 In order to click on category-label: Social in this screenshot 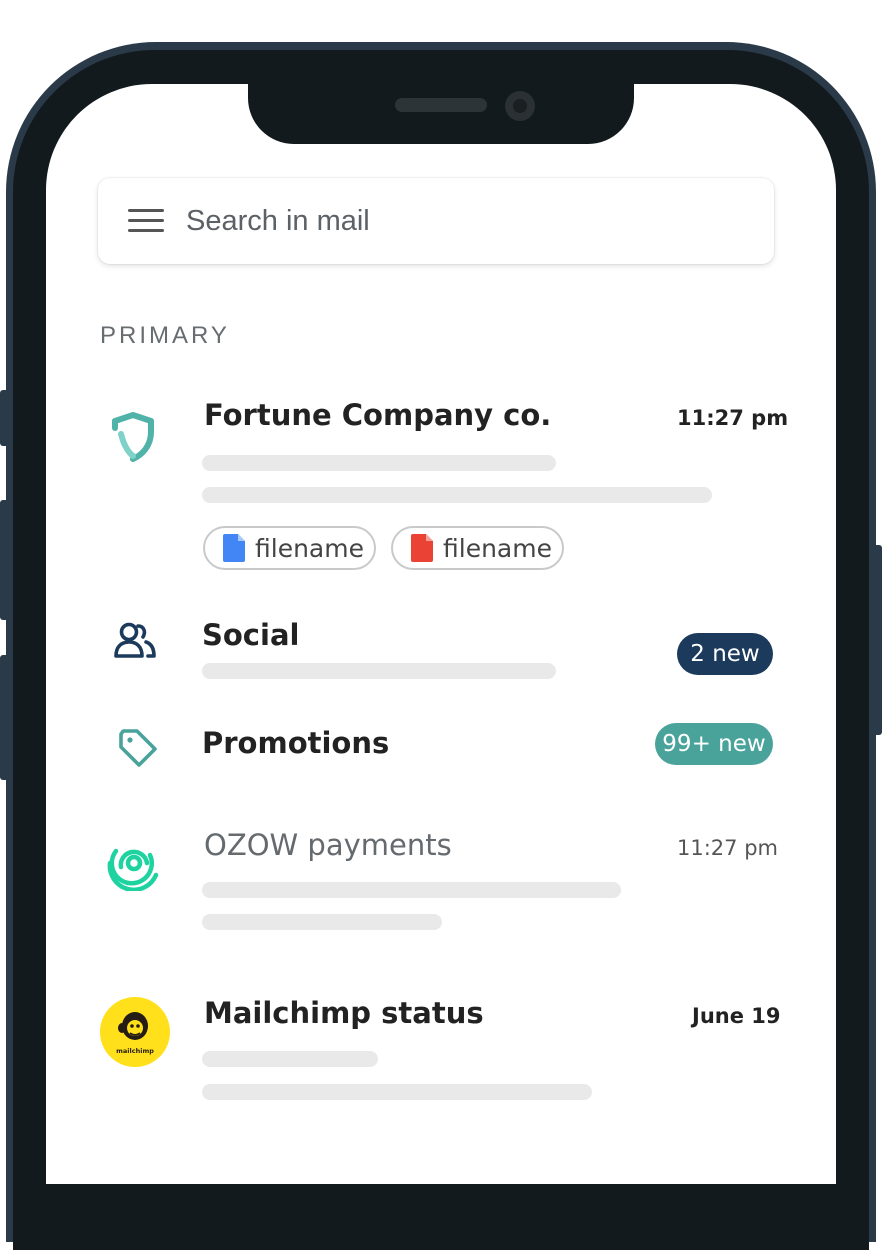, I will do `click(251, 635)`.